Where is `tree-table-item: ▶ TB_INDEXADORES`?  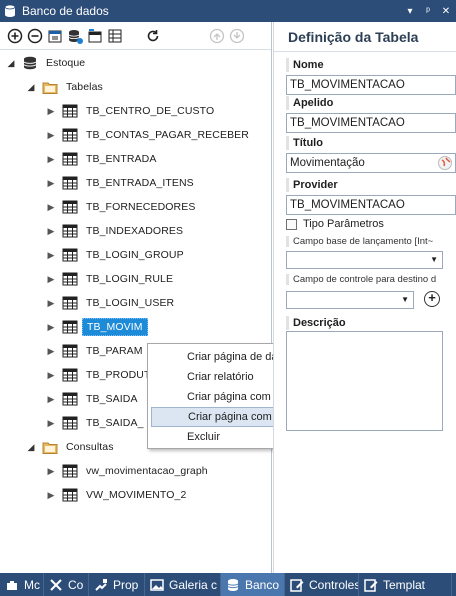 tree-table-item: ▶ TB_INDEXADORES is located at coordinates (114, 231).